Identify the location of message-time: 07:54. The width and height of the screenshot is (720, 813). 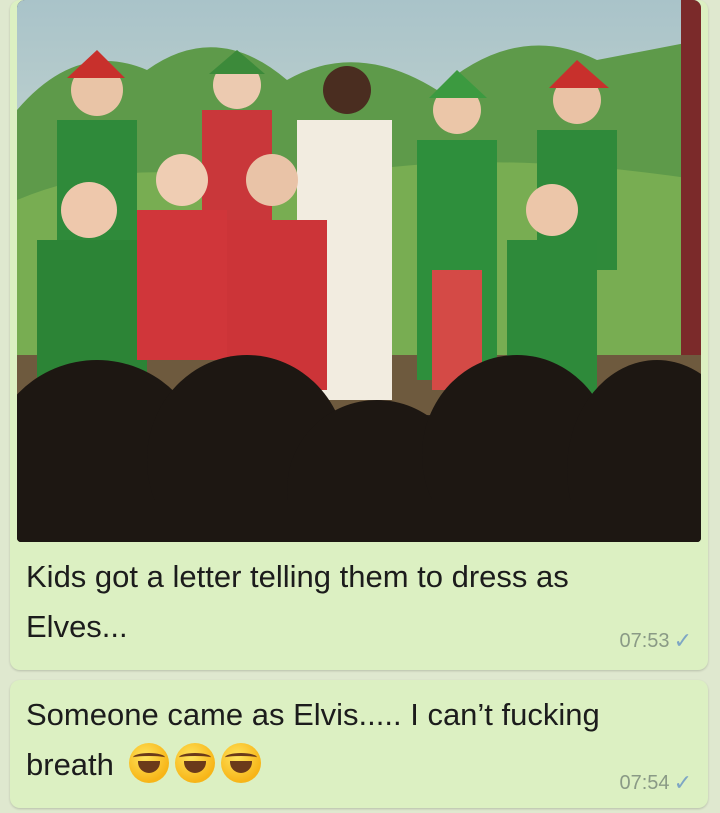
(644, 782).